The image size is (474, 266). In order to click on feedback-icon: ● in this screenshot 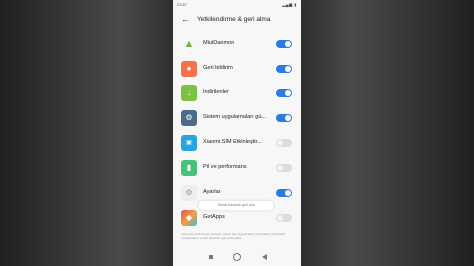, I will do `click(189, 69)`.